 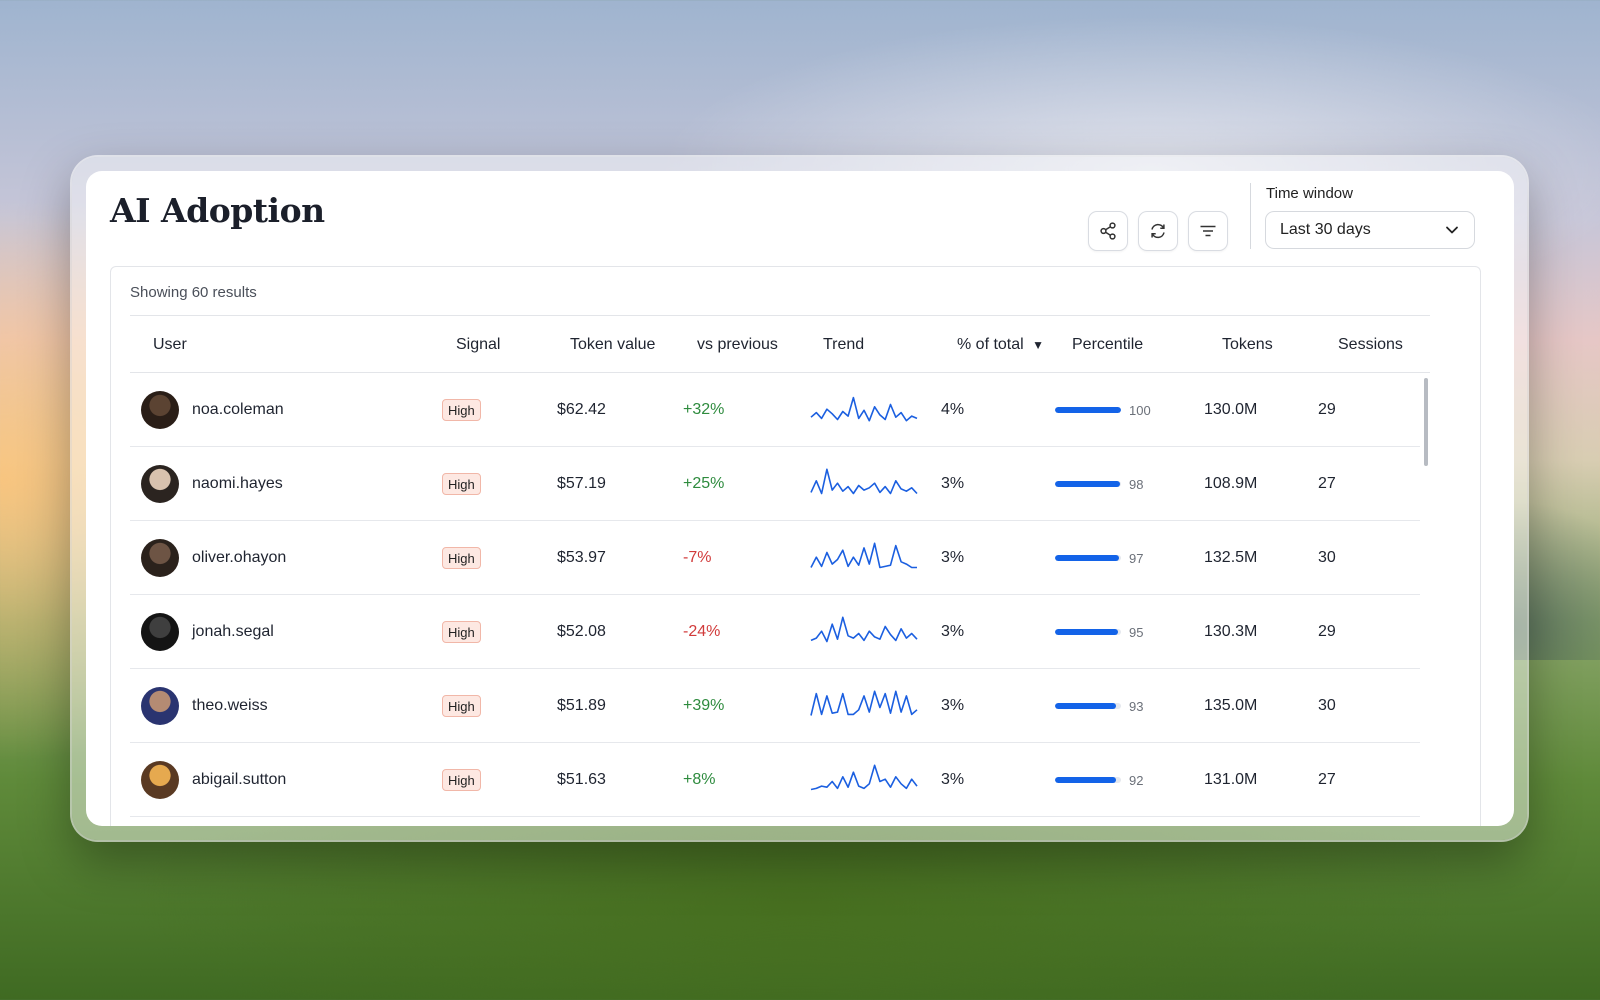 What do you see at coordinates (702, 631) in the screenshot?
I see `vs-previous: -24%` at bounding box center [702, 631].